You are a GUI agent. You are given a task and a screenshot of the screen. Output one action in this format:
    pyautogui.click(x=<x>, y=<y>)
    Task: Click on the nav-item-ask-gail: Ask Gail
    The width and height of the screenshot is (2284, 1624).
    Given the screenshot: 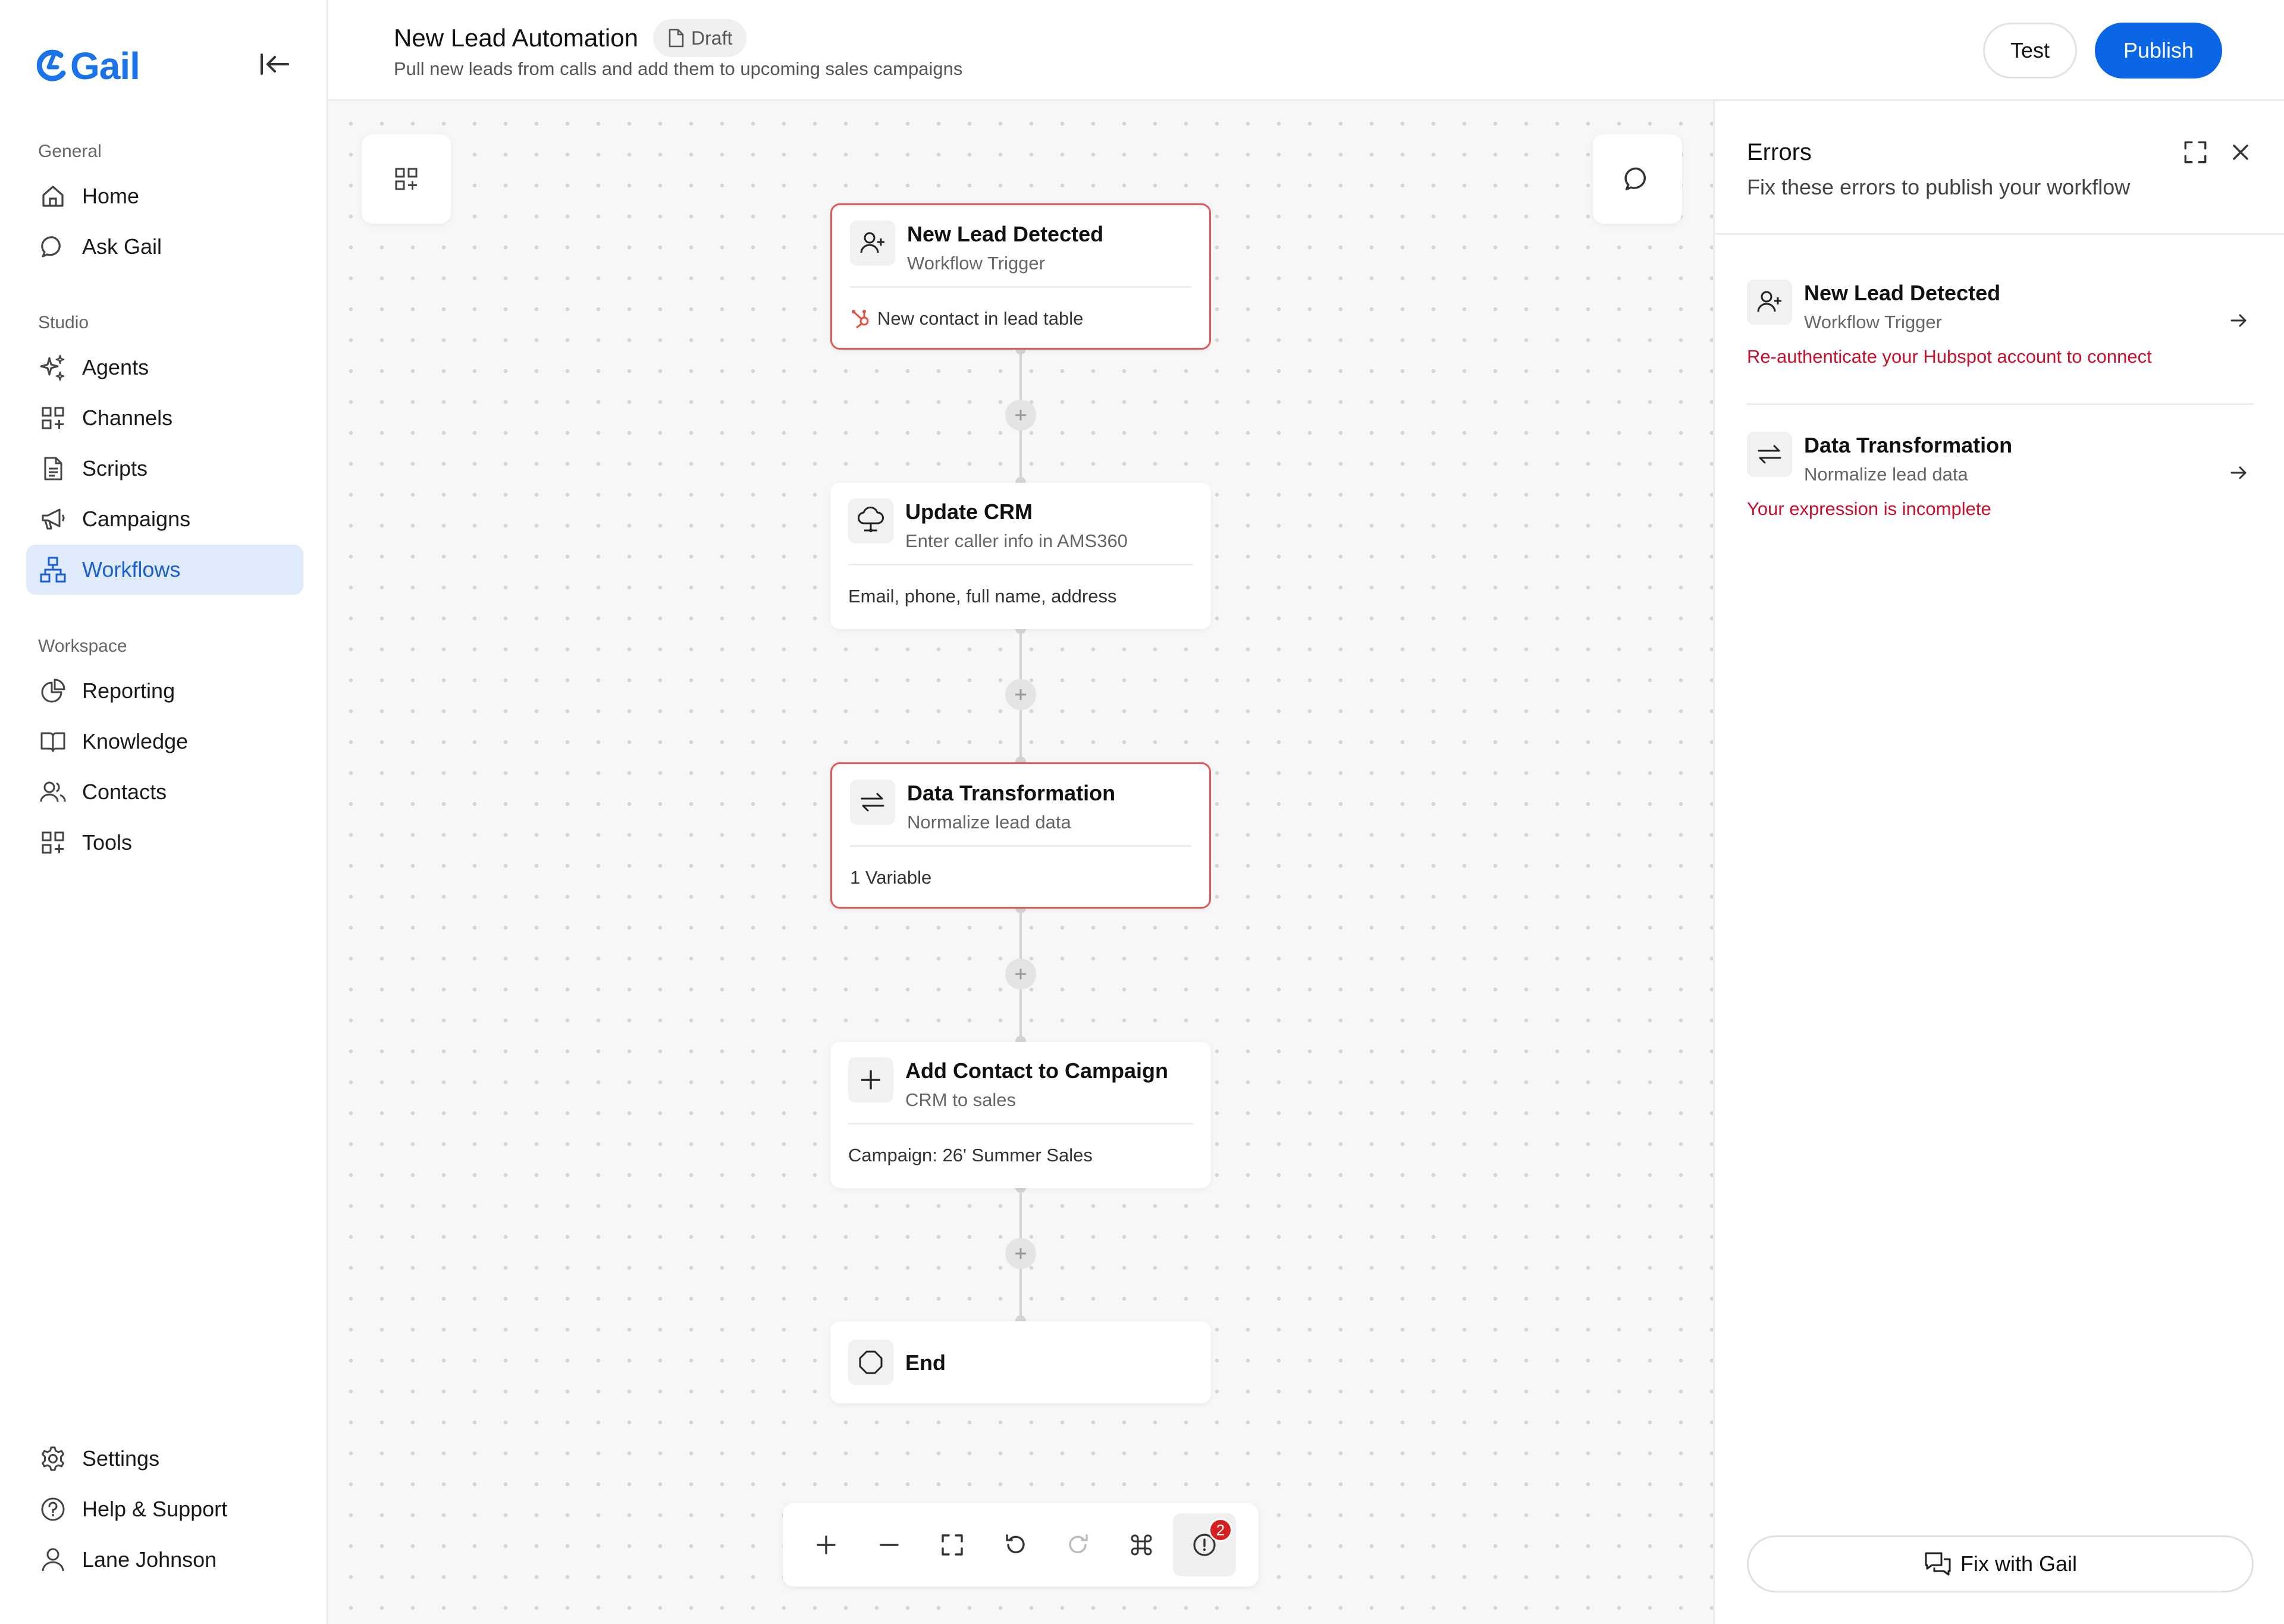 What is the action you would take?
    pyautogui.click(x=164, y=247)
    